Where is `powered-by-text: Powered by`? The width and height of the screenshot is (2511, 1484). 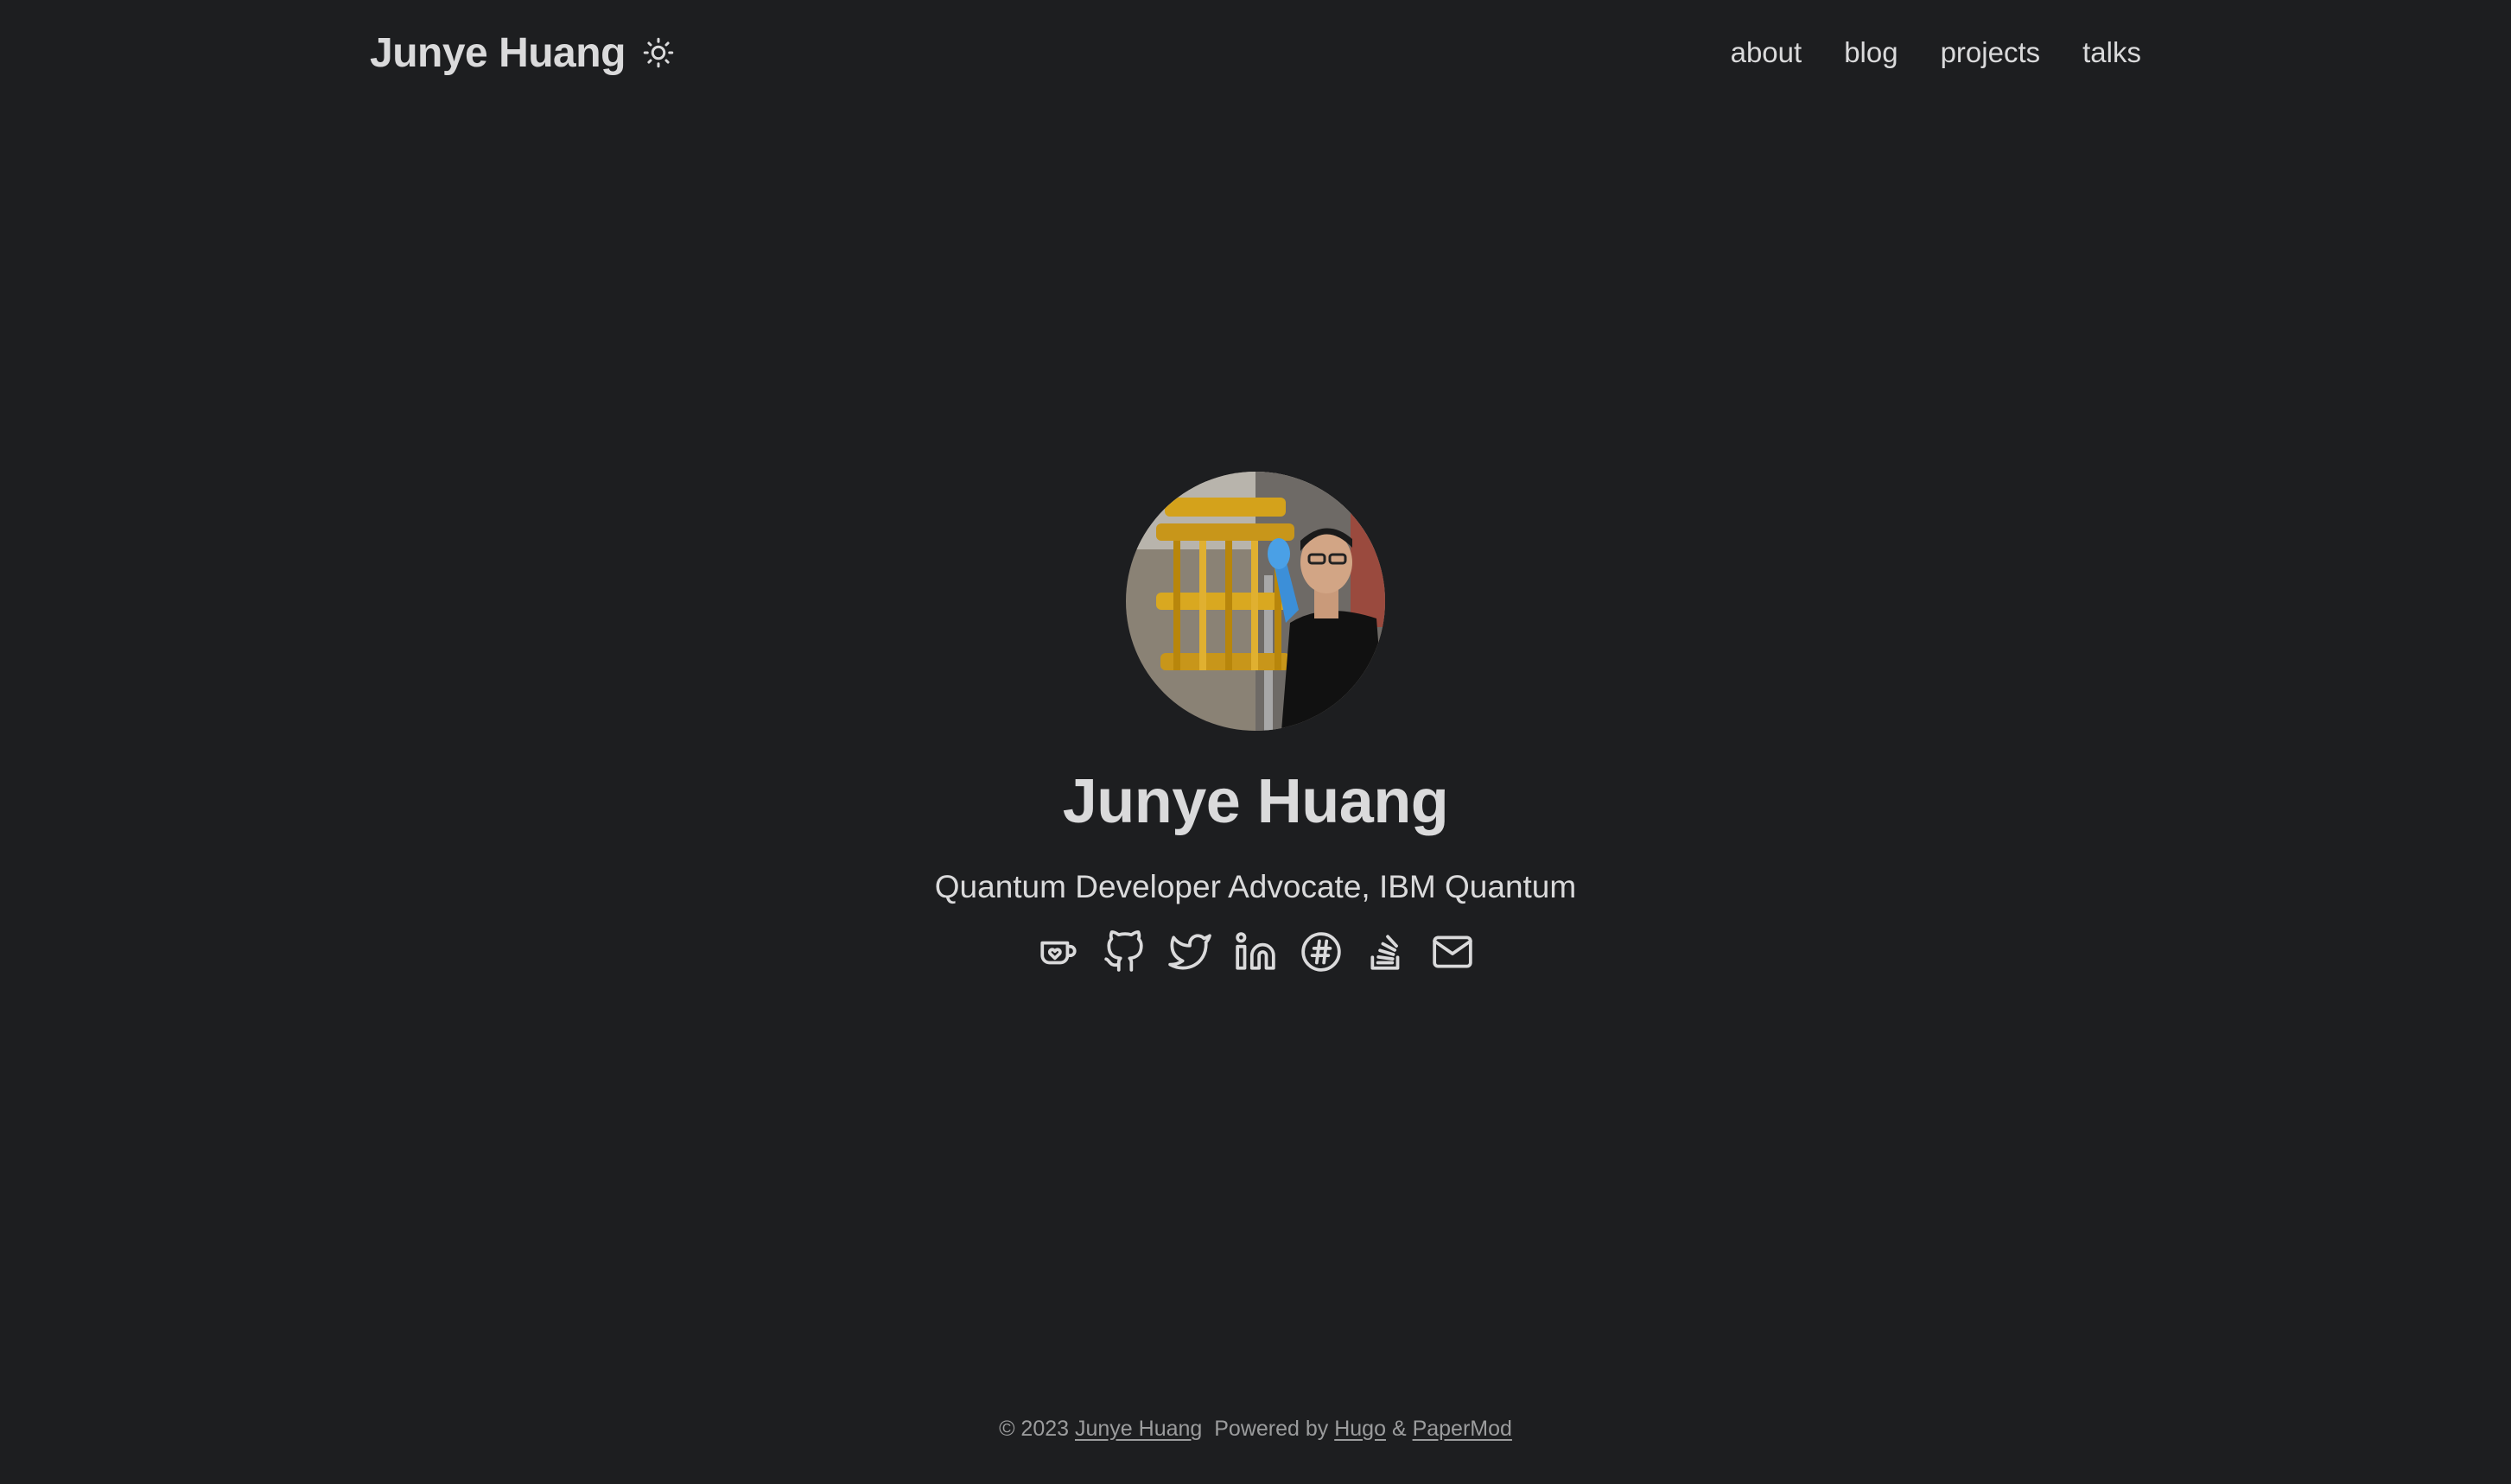 powered-by-text: Powered by is located at coordinates (1271, 1429).